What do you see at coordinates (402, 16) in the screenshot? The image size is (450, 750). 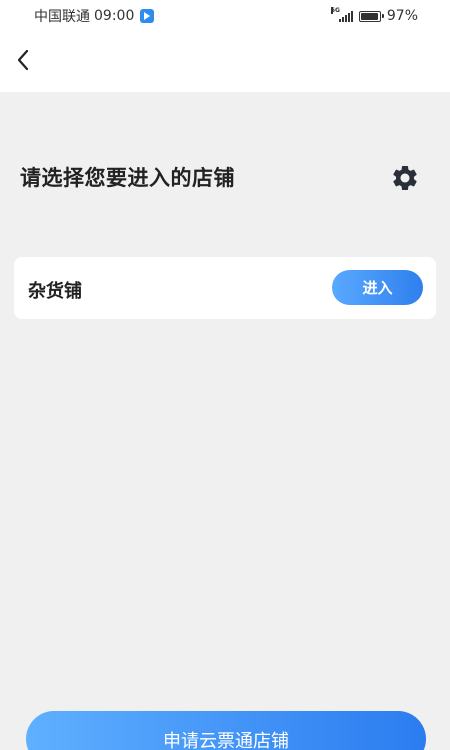 I see `battery-percent: 97%` at bounding box center [402, 16].